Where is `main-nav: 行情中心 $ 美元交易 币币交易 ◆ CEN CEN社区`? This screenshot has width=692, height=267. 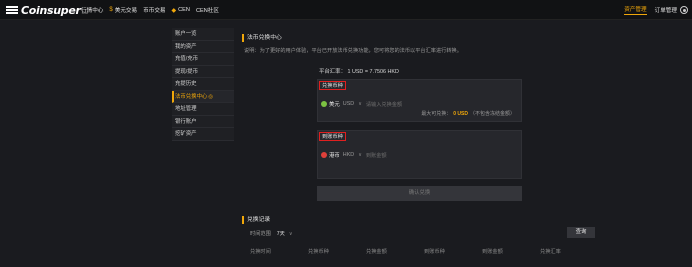
main-nav: 行情中心 $ 美元交易 币币交易 ◆ CEN CEN社区 is located at coordinates (153, 10).